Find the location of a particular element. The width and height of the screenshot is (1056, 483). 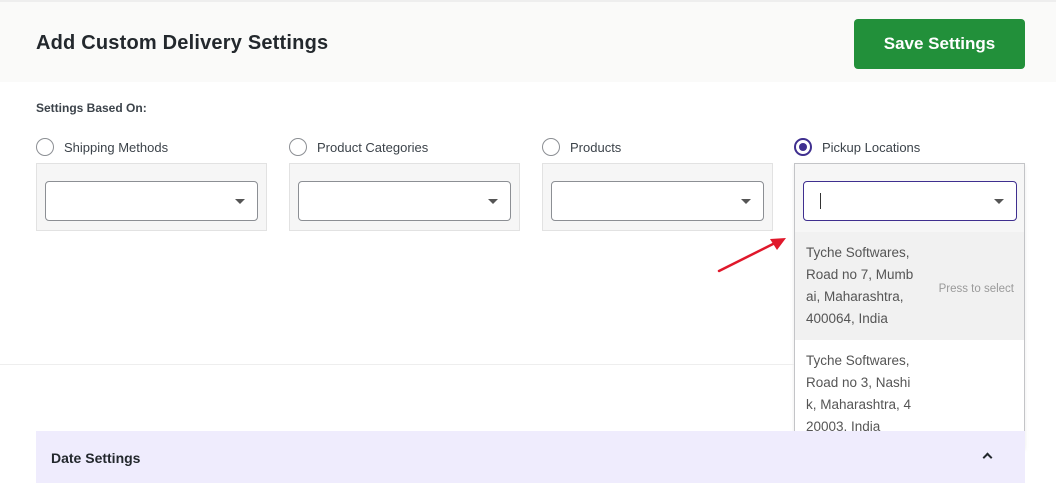

pickup-locations-label: Pickup Locations is located at coordinates (871, 147).